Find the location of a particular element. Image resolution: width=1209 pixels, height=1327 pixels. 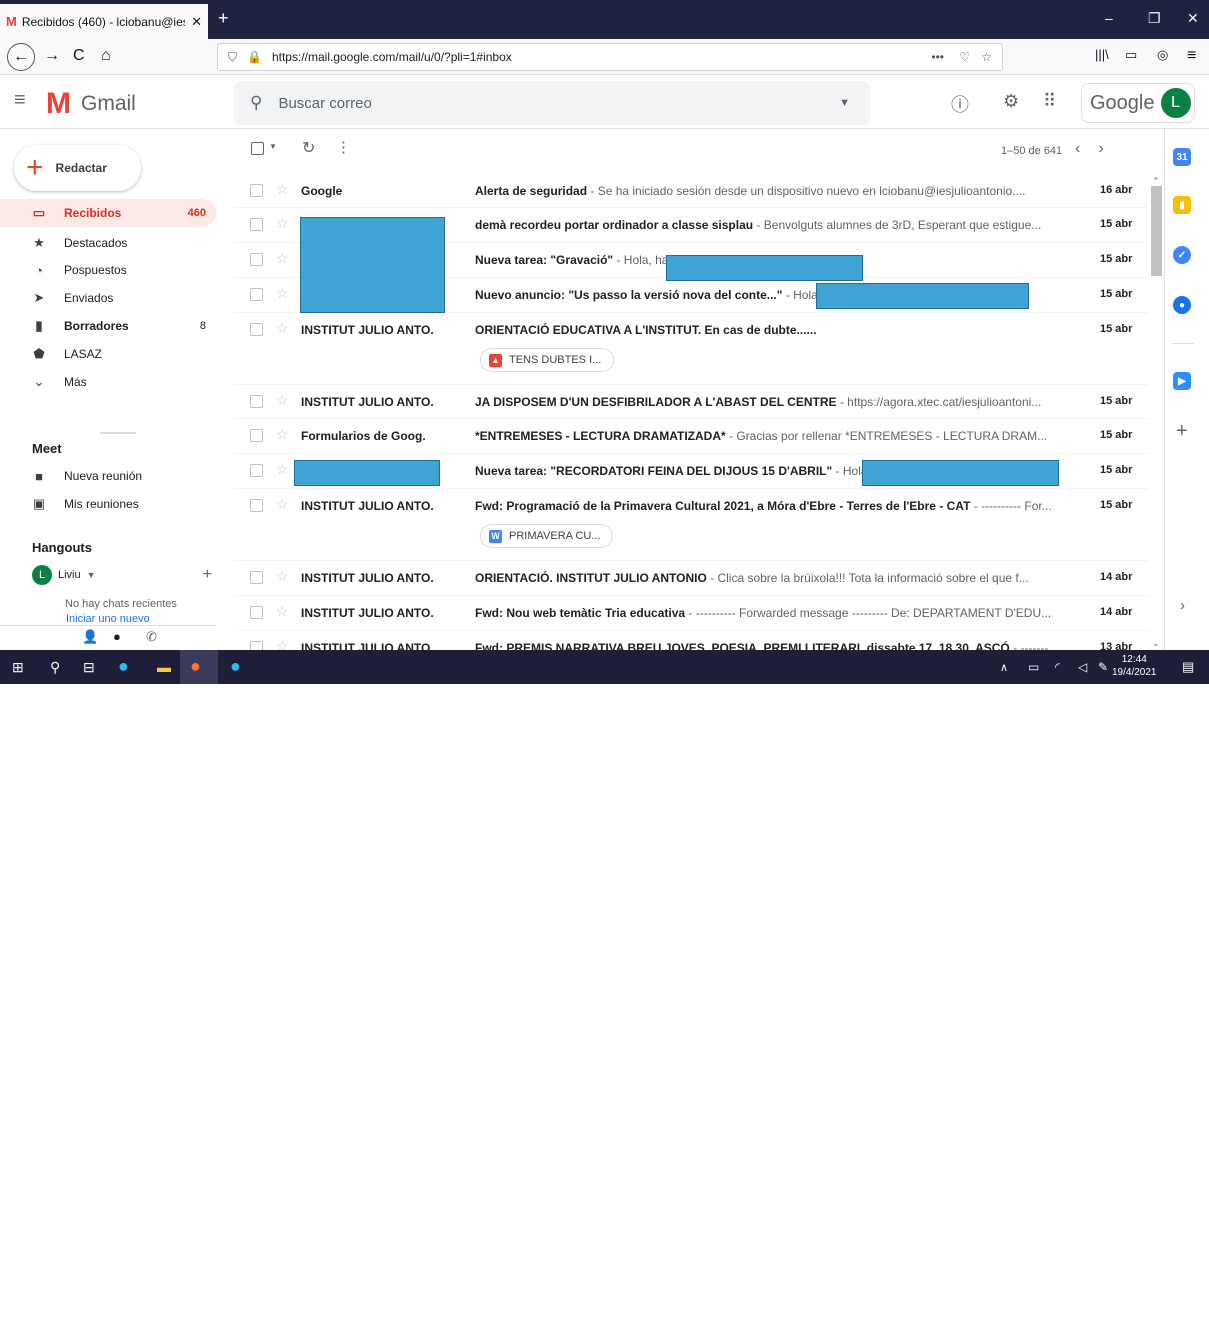

library-icon: |||\ is located at coordinates (1102, 54).